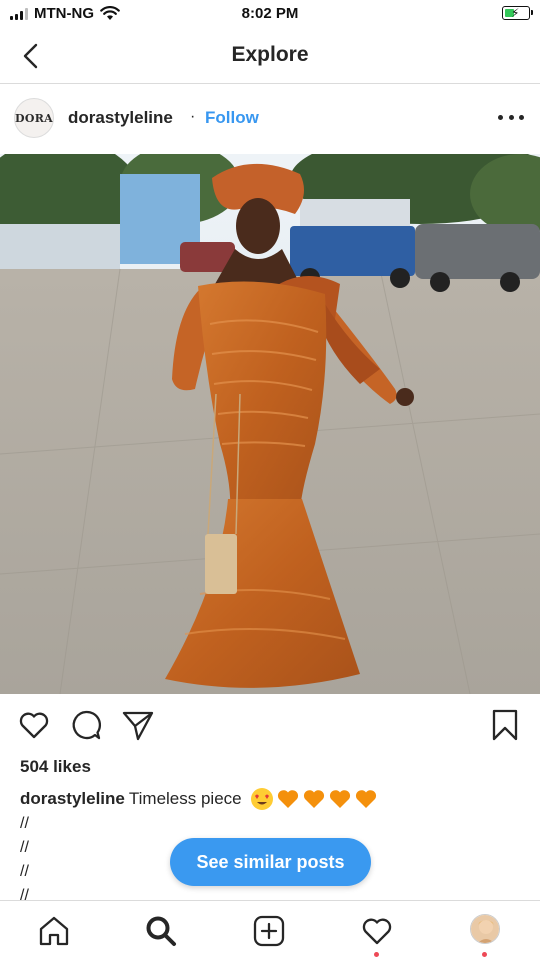 This screenshot has width=540, height=960. I want to click on page-title: Explore, so click(270, 54).